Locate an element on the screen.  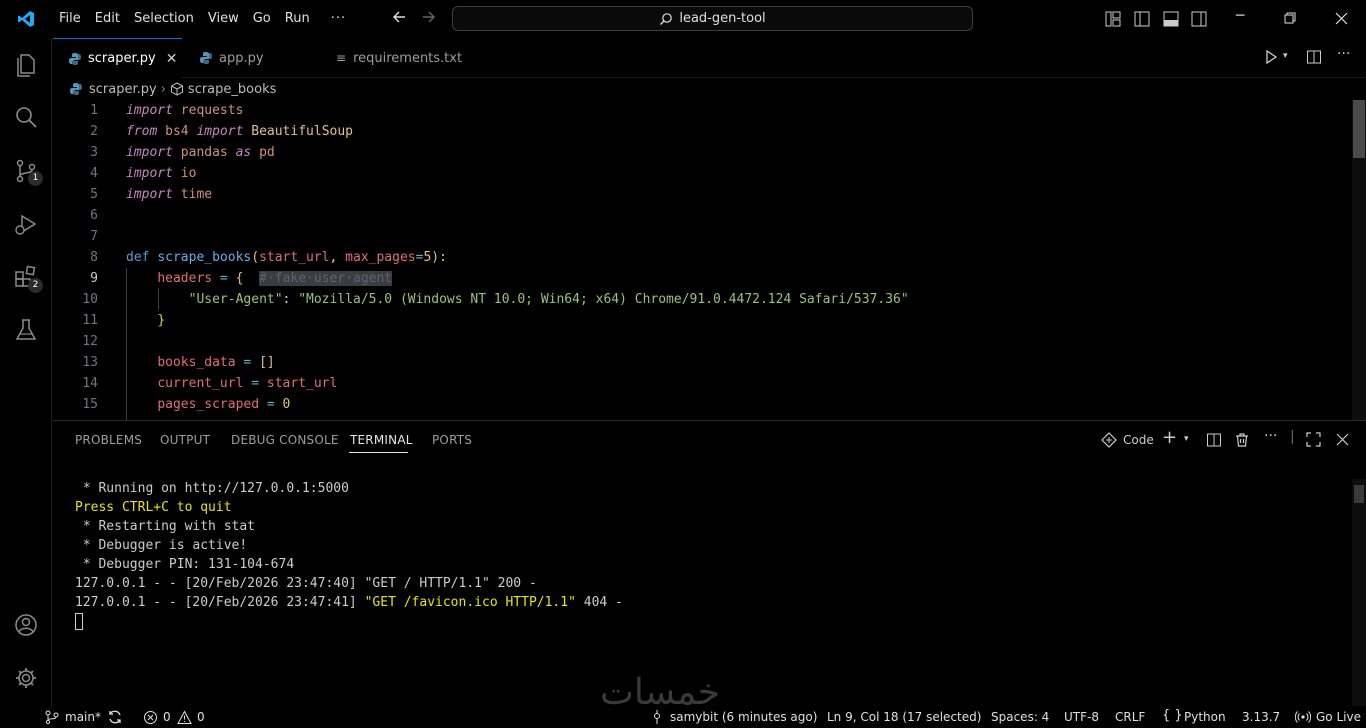
status-errors: 0 is located at coordinates (167, 717).